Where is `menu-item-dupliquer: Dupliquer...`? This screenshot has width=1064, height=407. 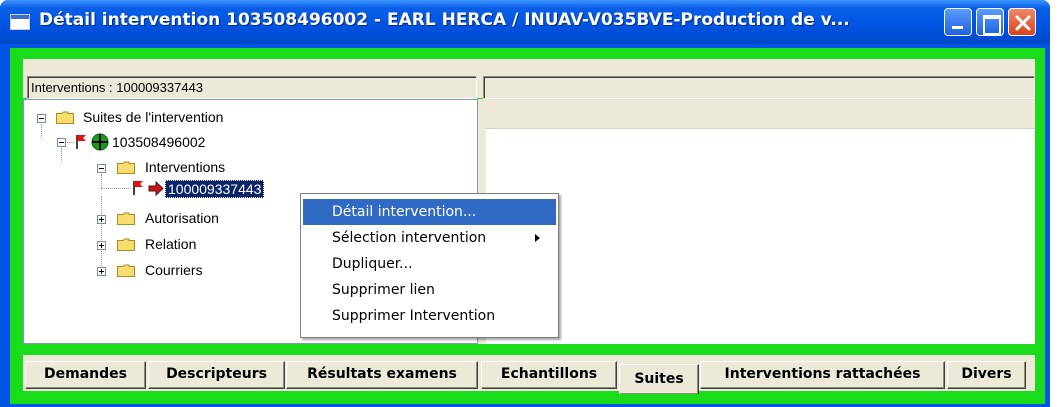
menu-item-dupliquer: Dupliquer... is located at coordinates (429, 264).